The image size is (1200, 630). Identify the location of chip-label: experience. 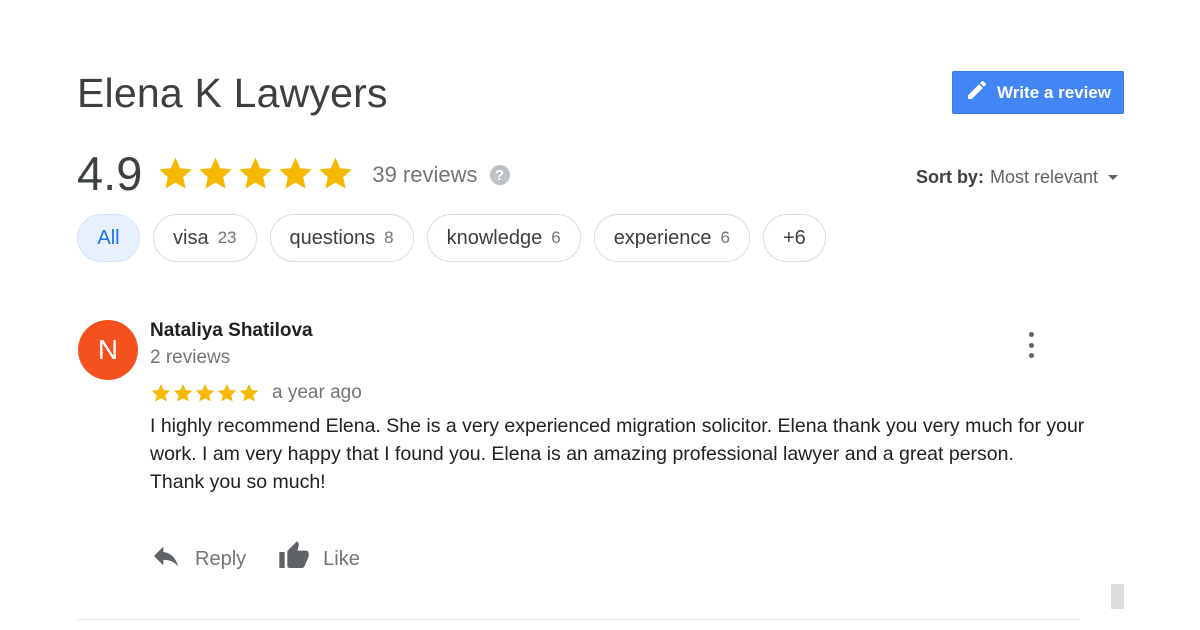
(662, 237).